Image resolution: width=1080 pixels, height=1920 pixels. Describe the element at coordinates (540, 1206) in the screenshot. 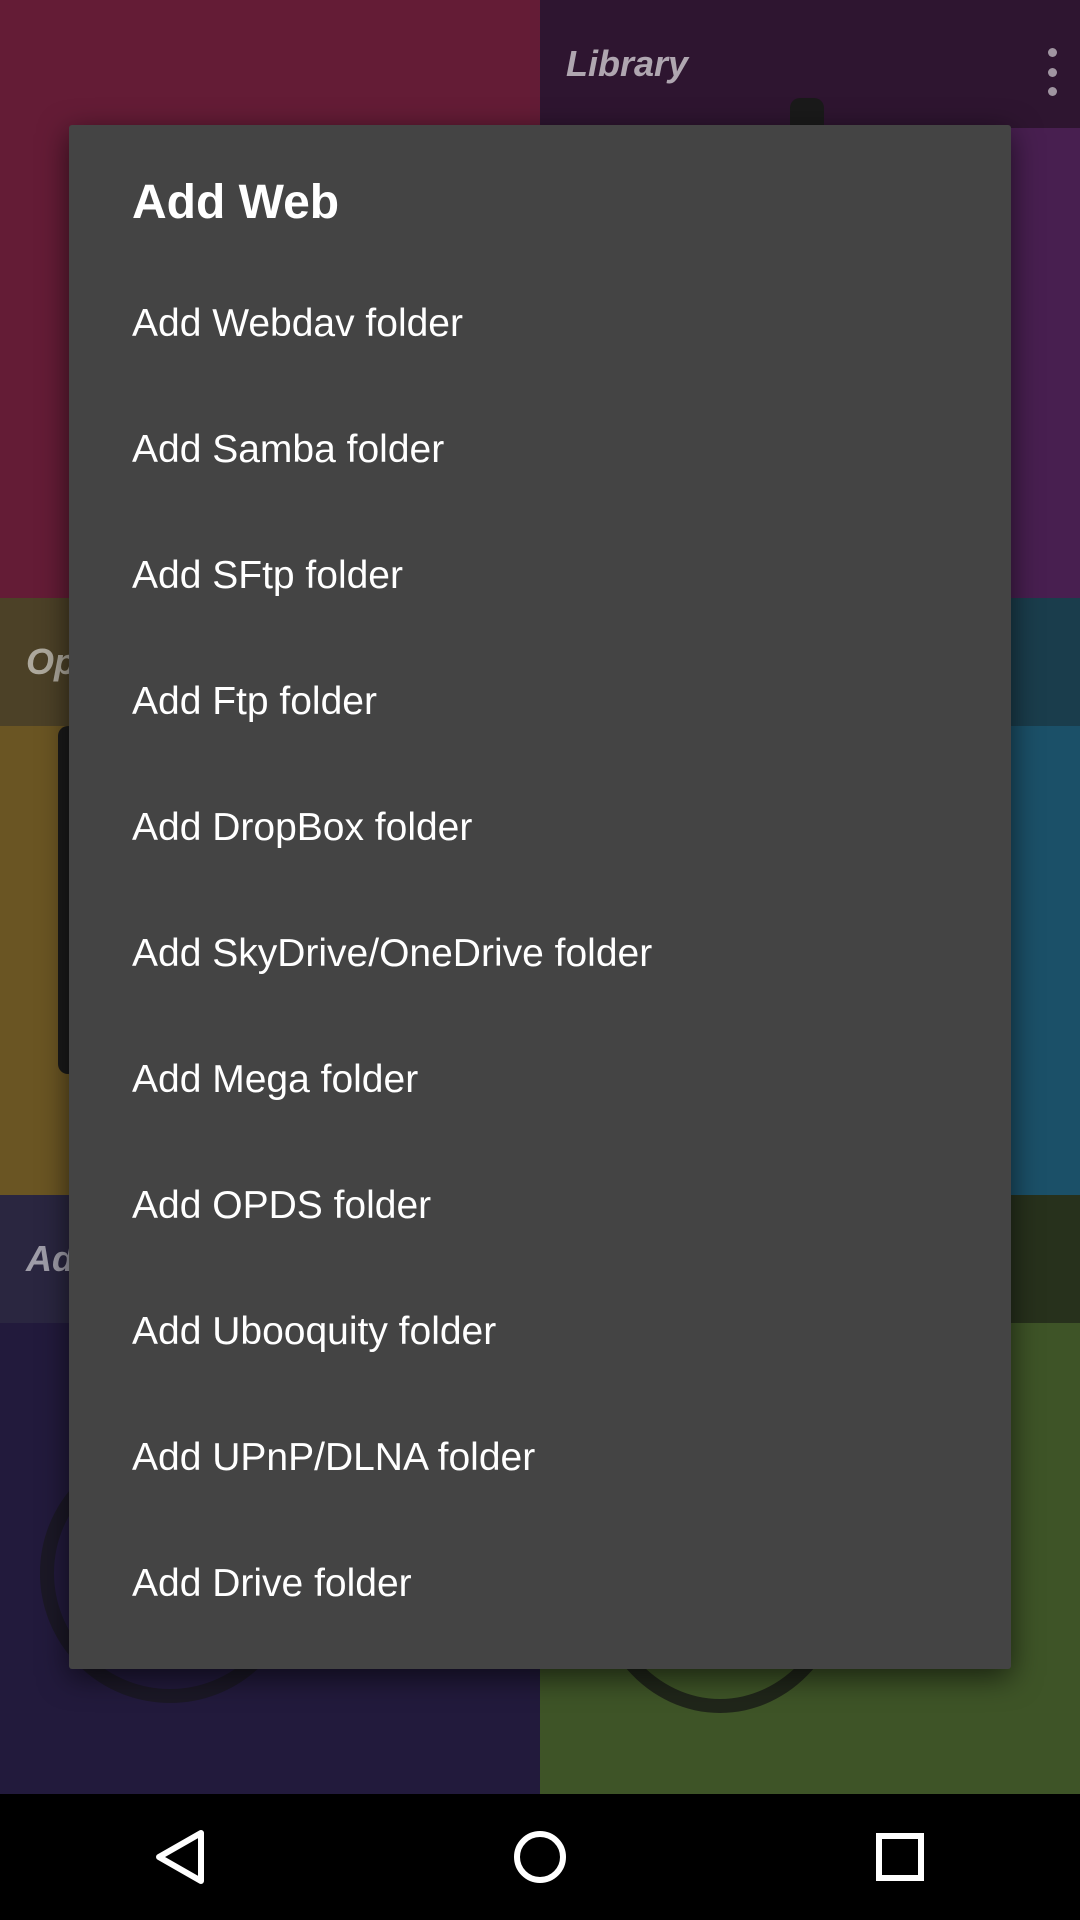

I see `menu-item-opds: Add OPDS folder` at that location.